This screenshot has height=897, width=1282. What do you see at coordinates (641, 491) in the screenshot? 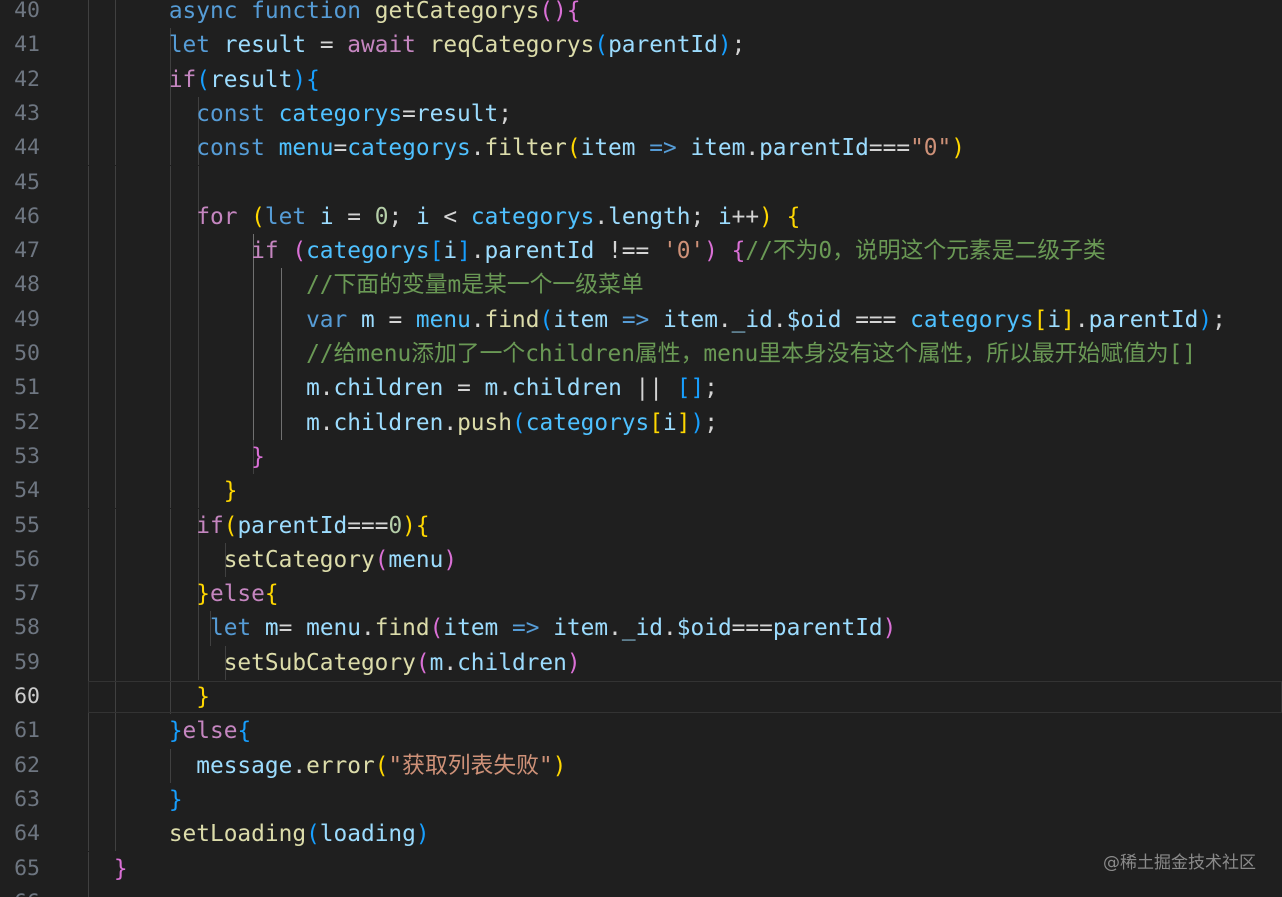
I see `code-line: 54 }` at bounding box center [641, 491].